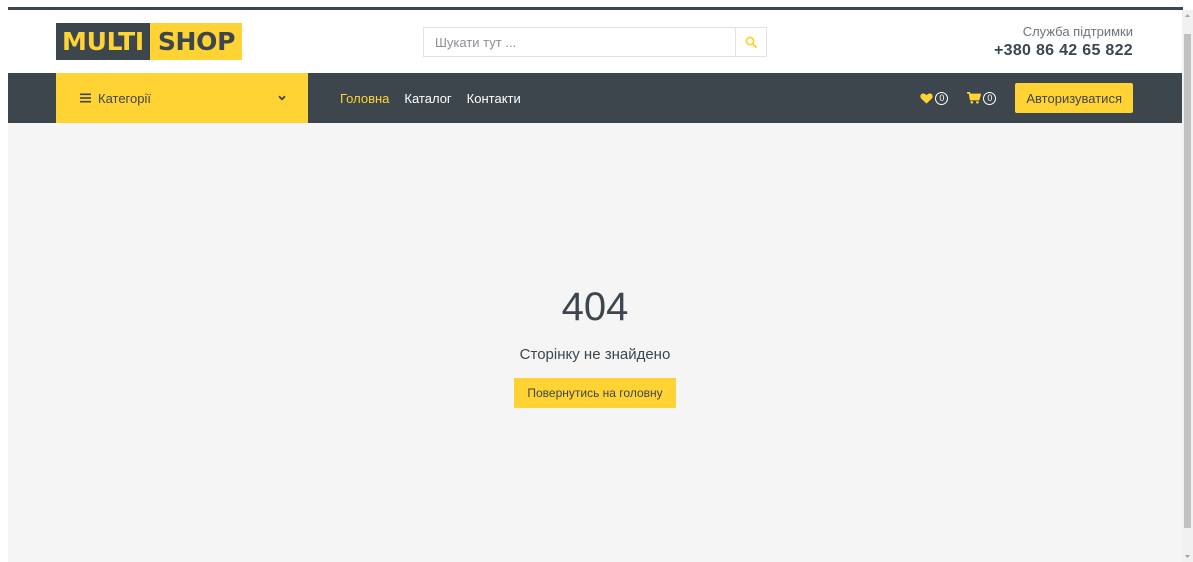  Describe the element at coordinates (1077, 31) in the screenshot. I see `support-label: Служба підтримки` at that location.